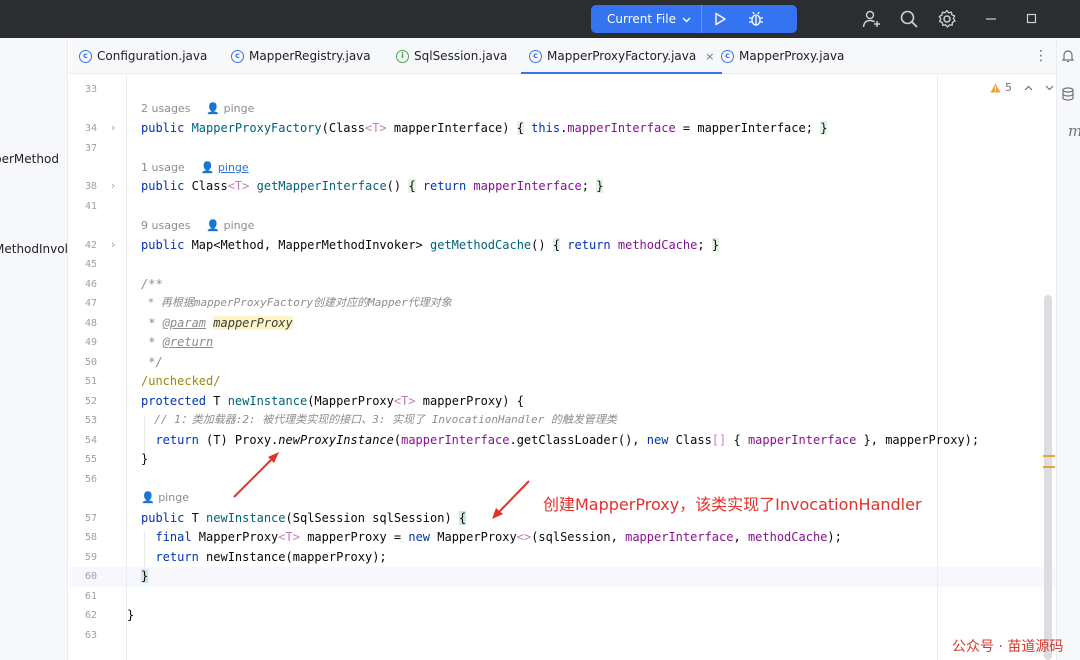  I want to click on tab-sql-session: i SqlSession.java, so click(451, 56).